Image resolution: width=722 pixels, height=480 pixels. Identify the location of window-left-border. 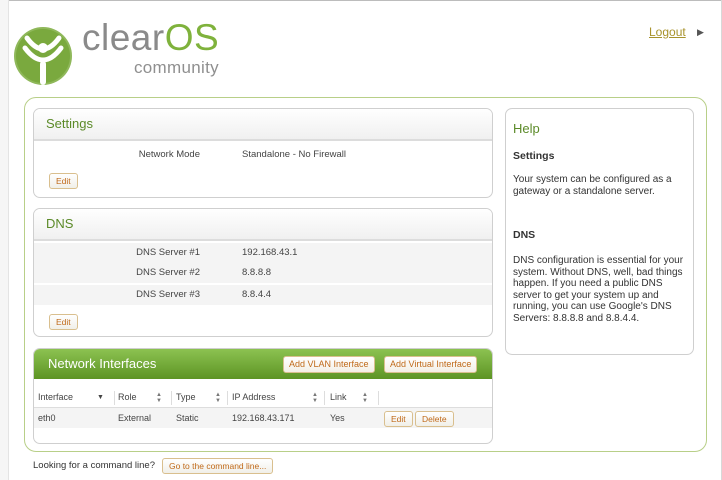
(4, 240).